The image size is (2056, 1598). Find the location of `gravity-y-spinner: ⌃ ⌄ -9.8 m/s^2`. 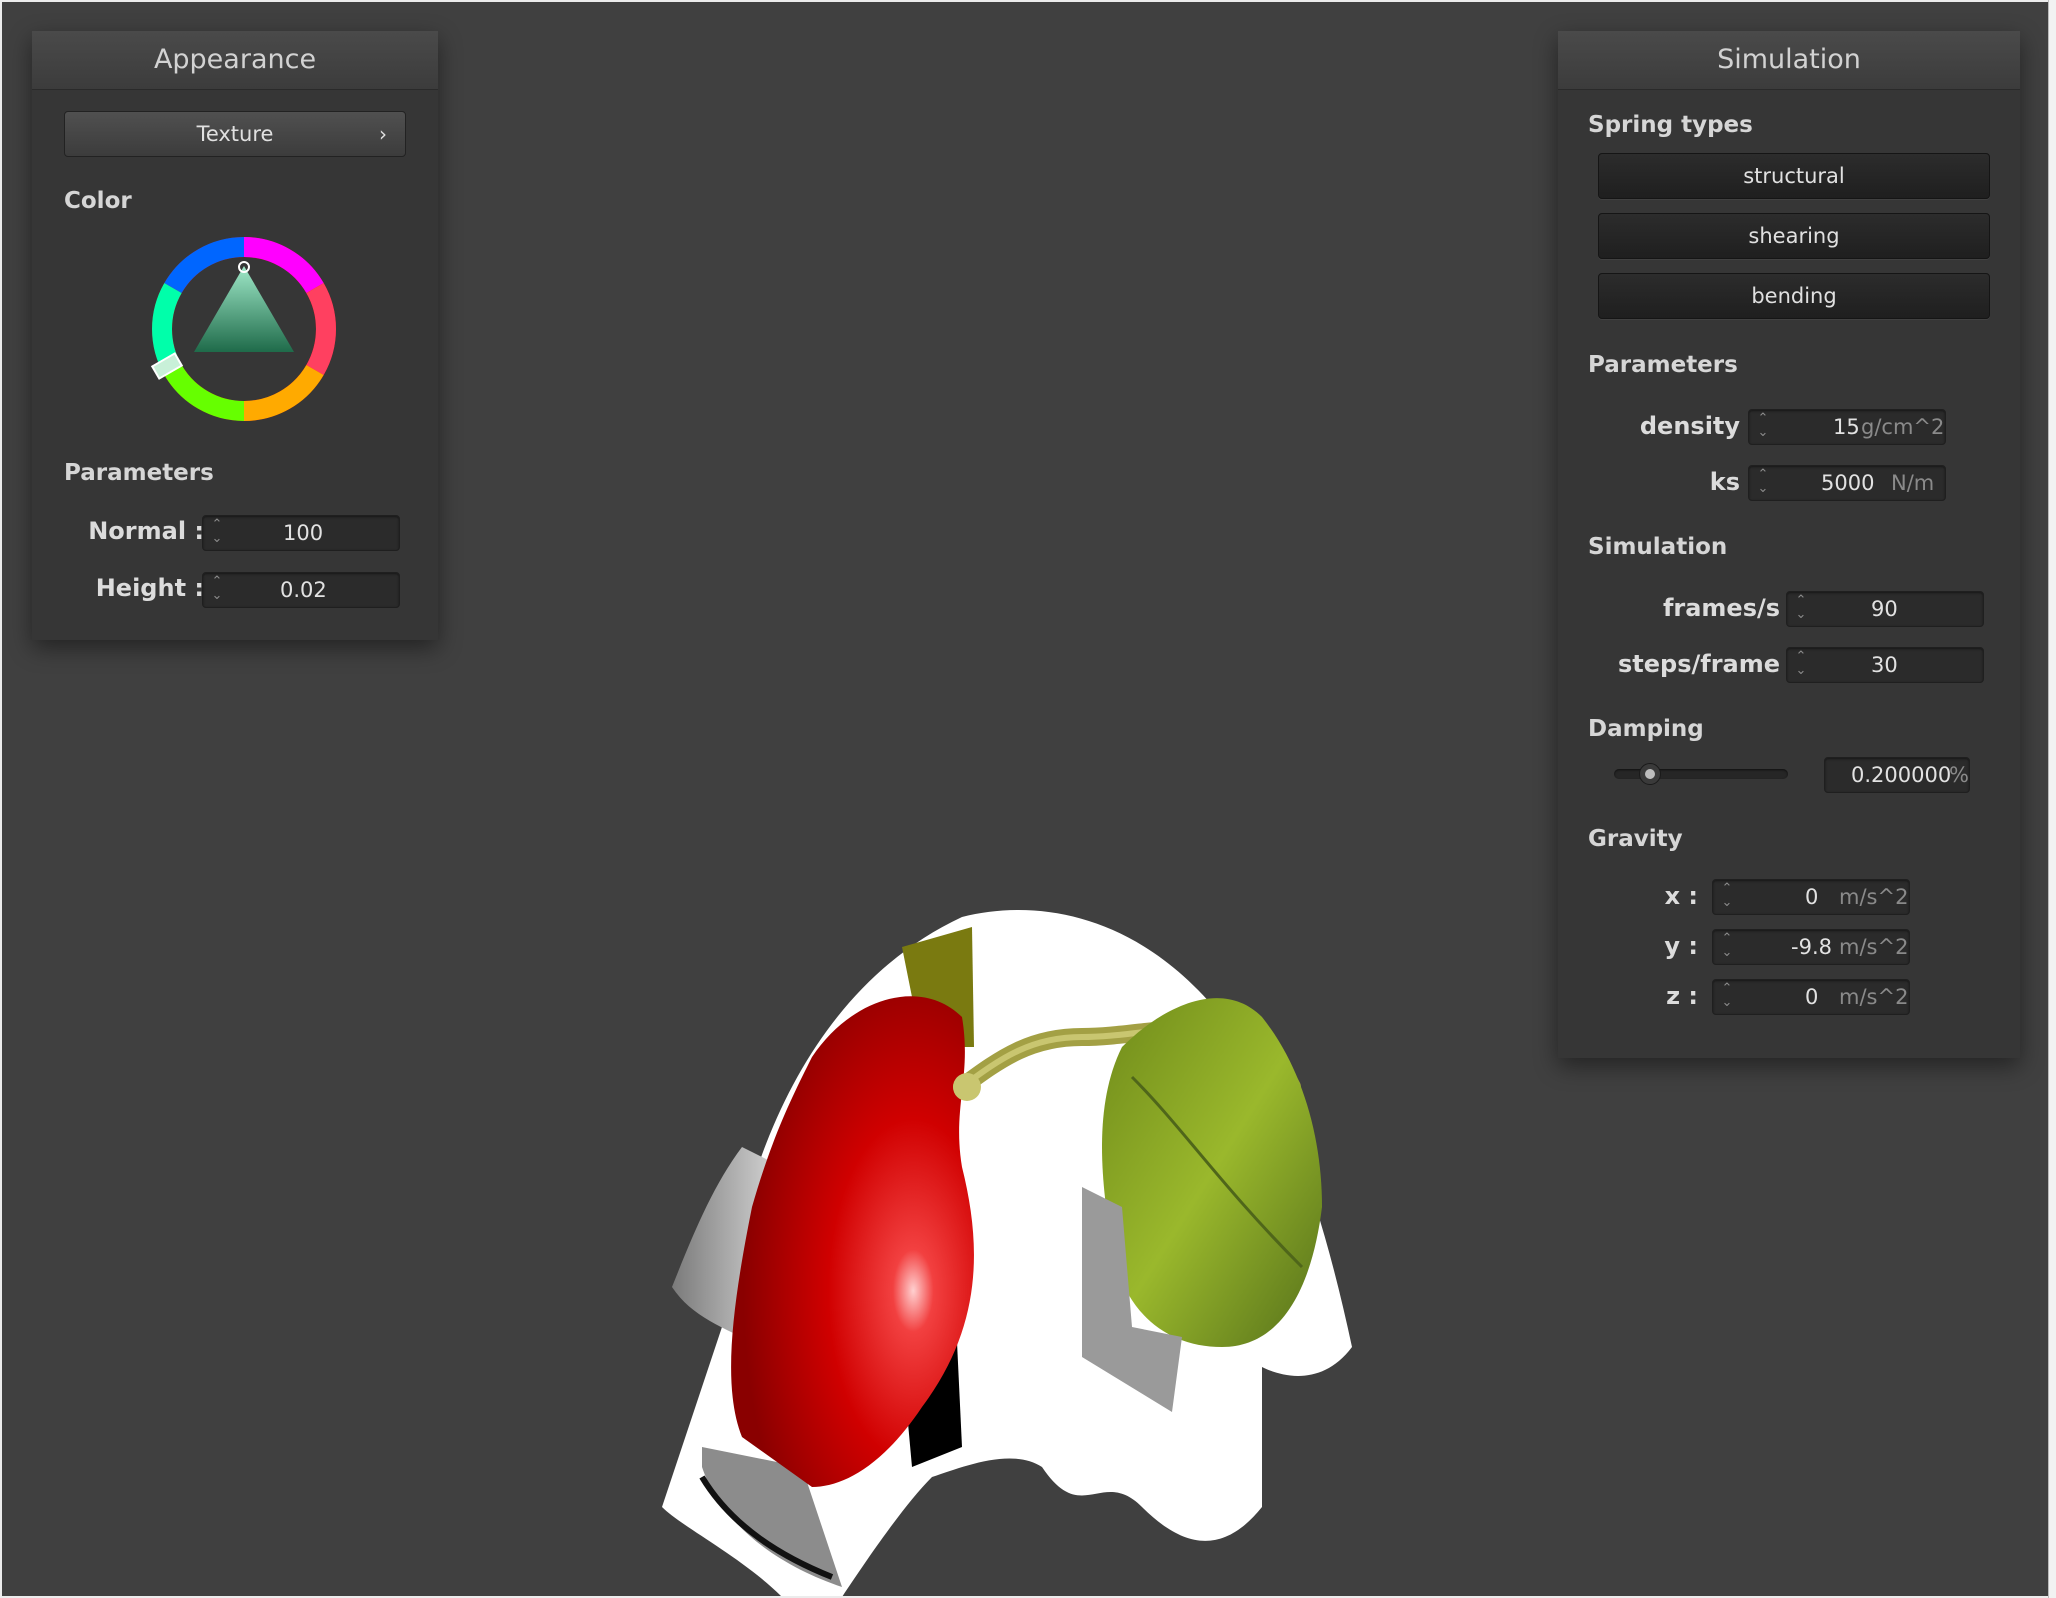

gravity-y-spinner: ⌃ ⌄ -9.8 m/s^2 is located at coordinates (1811, 947).